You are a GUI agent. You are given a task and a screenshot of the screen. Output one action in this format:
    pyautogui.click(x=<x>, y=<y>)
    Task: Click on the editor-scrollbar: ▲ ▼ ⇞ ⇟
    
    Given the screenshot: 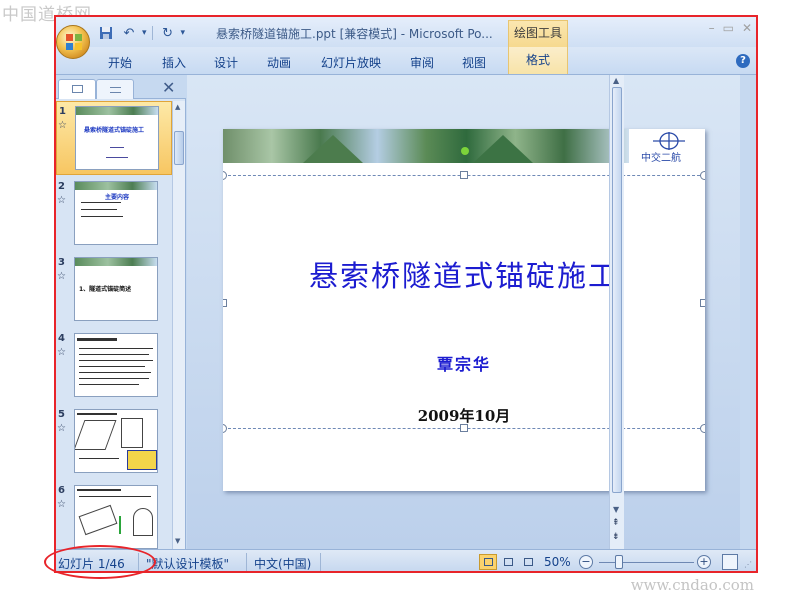 What is the action you would take?
    pyautogui.click(x=616, y=312)
    